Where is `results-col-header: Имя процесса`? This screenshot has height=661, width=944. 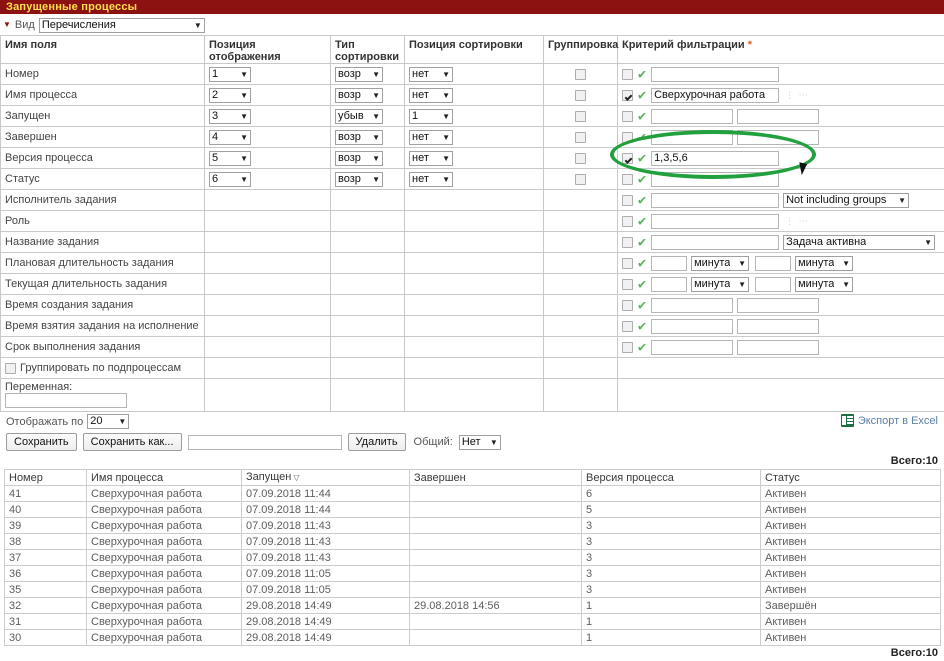 results-col-header: Имя процесса is located at coordinates (164, 478).